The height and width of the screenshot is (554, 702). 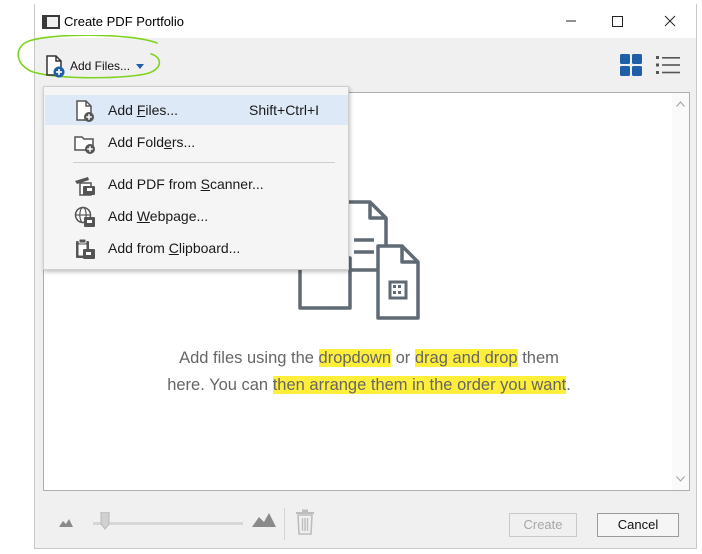 What do you see at coordinates (204, 162) in the screenshot?
I see `menu-separator` at bounding box center [204, 162].